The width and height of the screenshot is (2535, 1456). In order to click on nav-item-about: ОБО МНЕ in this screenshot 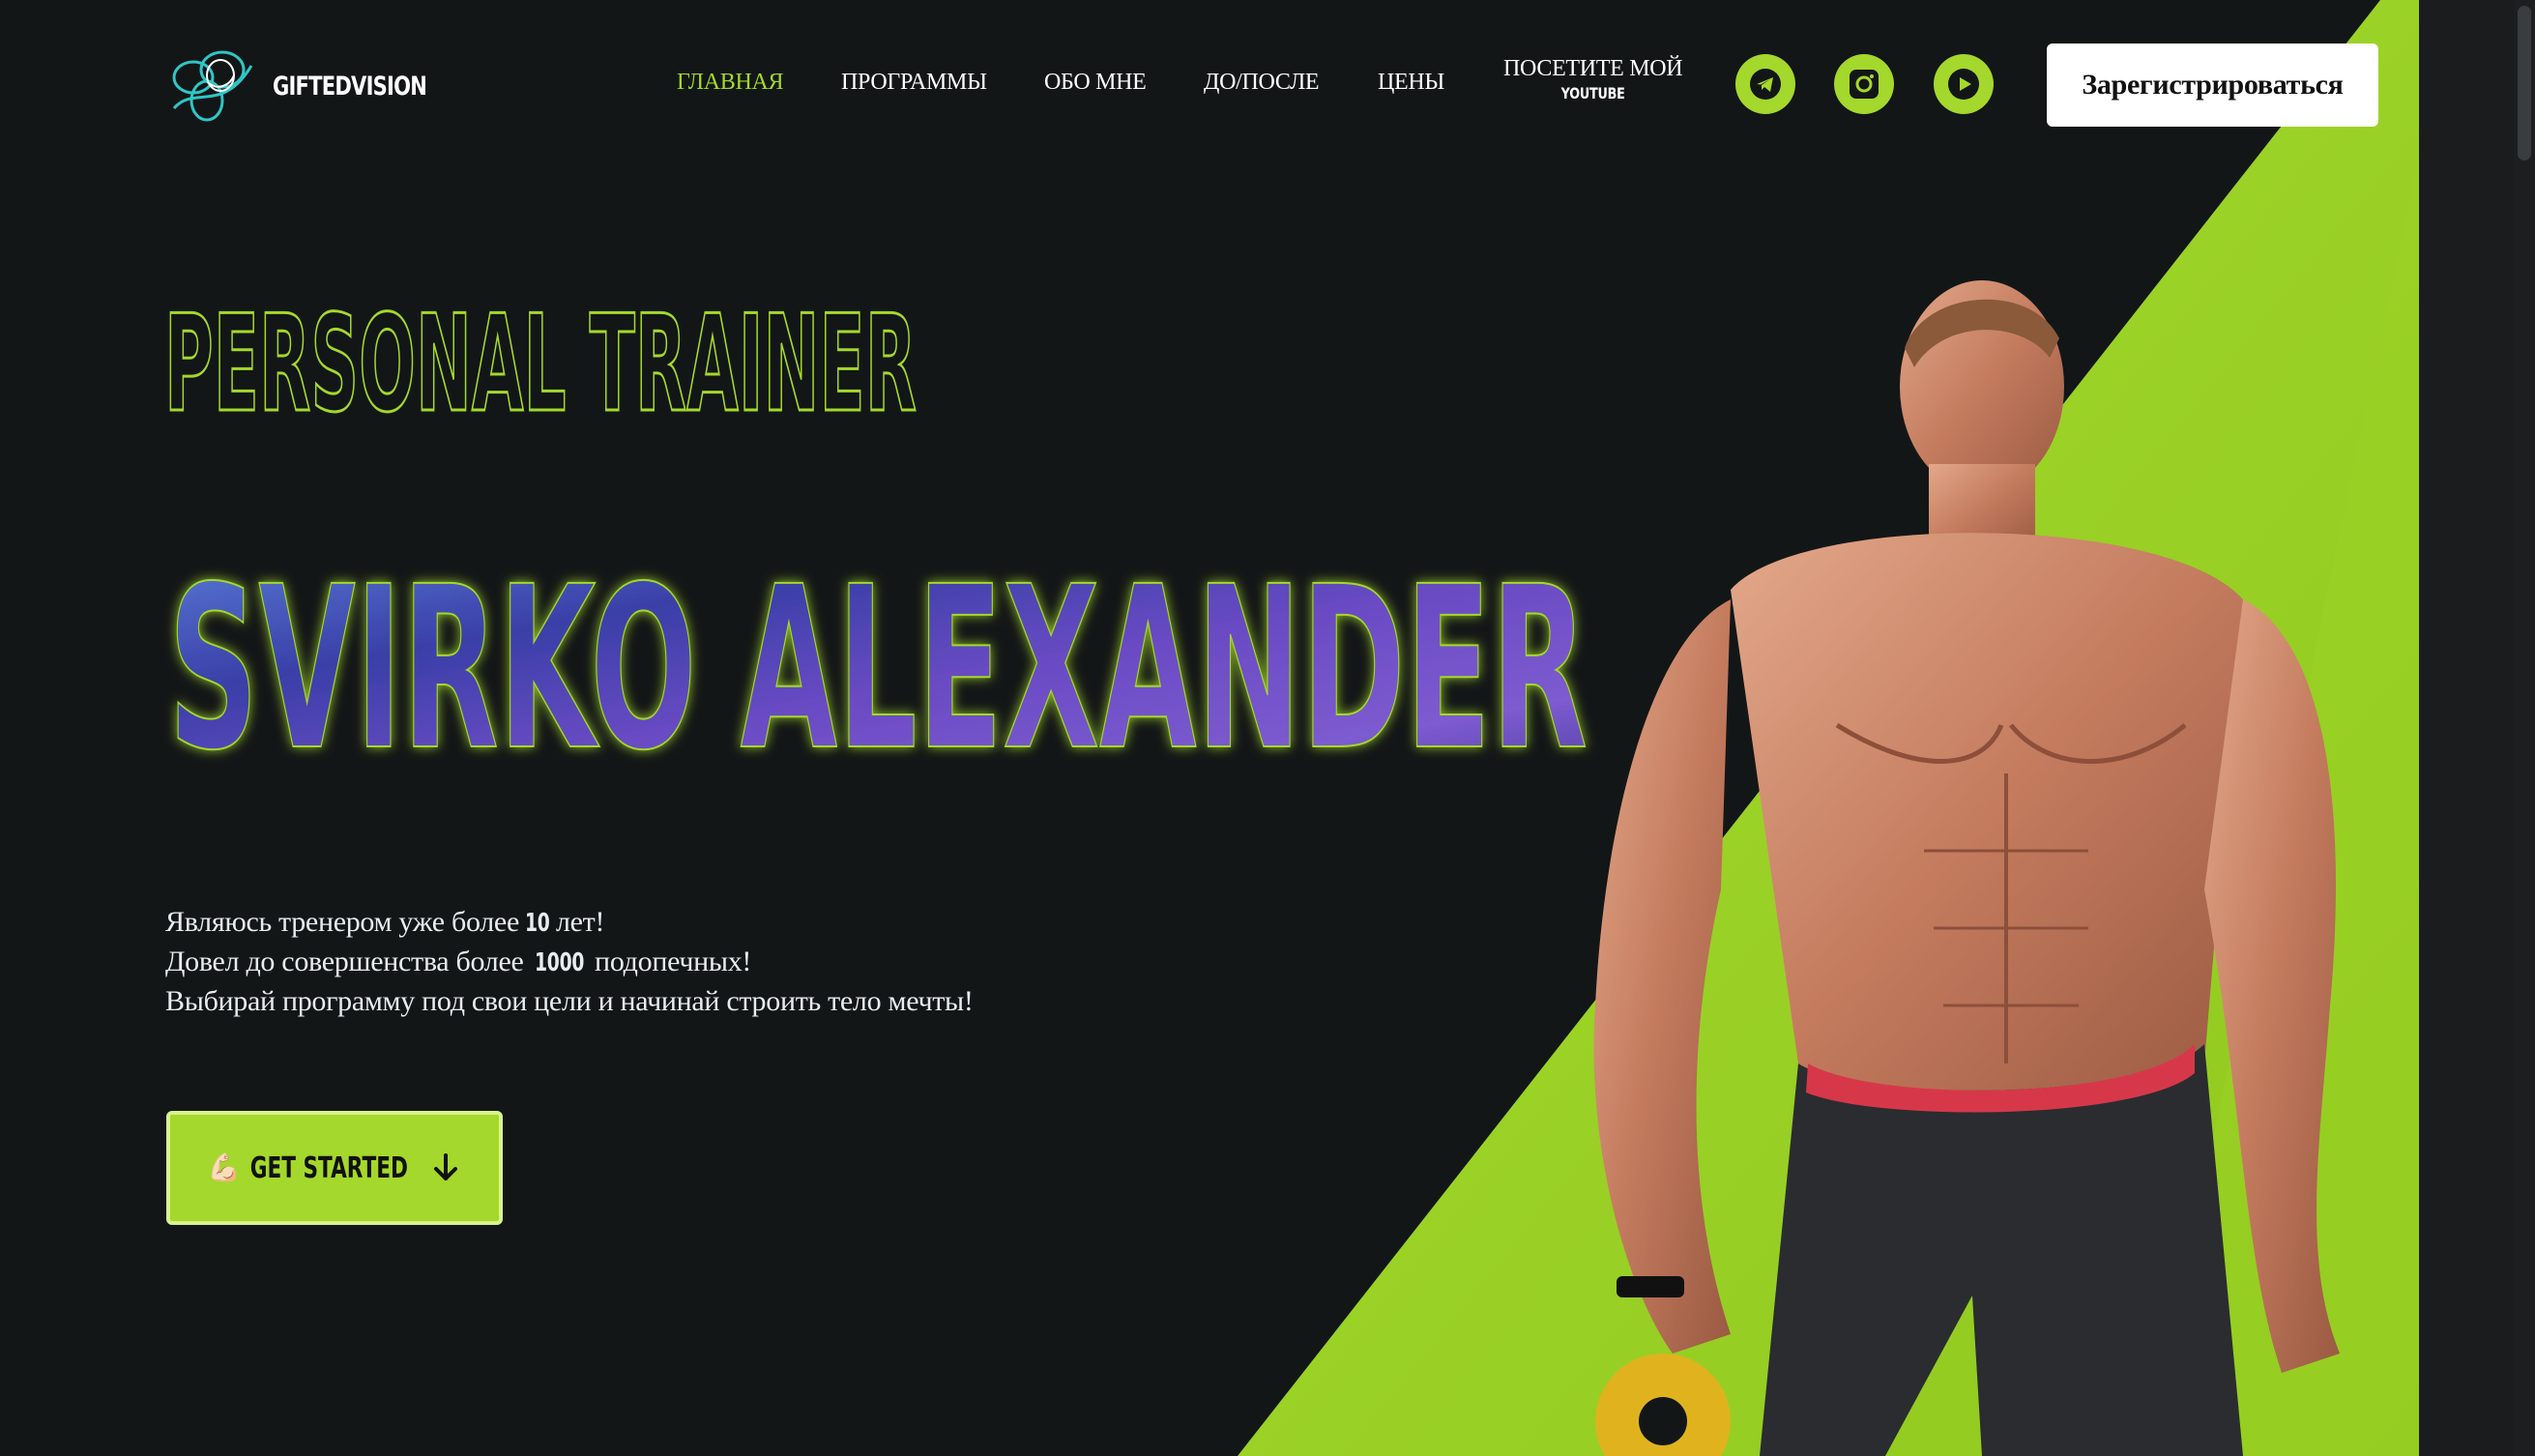, I will do `click(1095, 83)`.